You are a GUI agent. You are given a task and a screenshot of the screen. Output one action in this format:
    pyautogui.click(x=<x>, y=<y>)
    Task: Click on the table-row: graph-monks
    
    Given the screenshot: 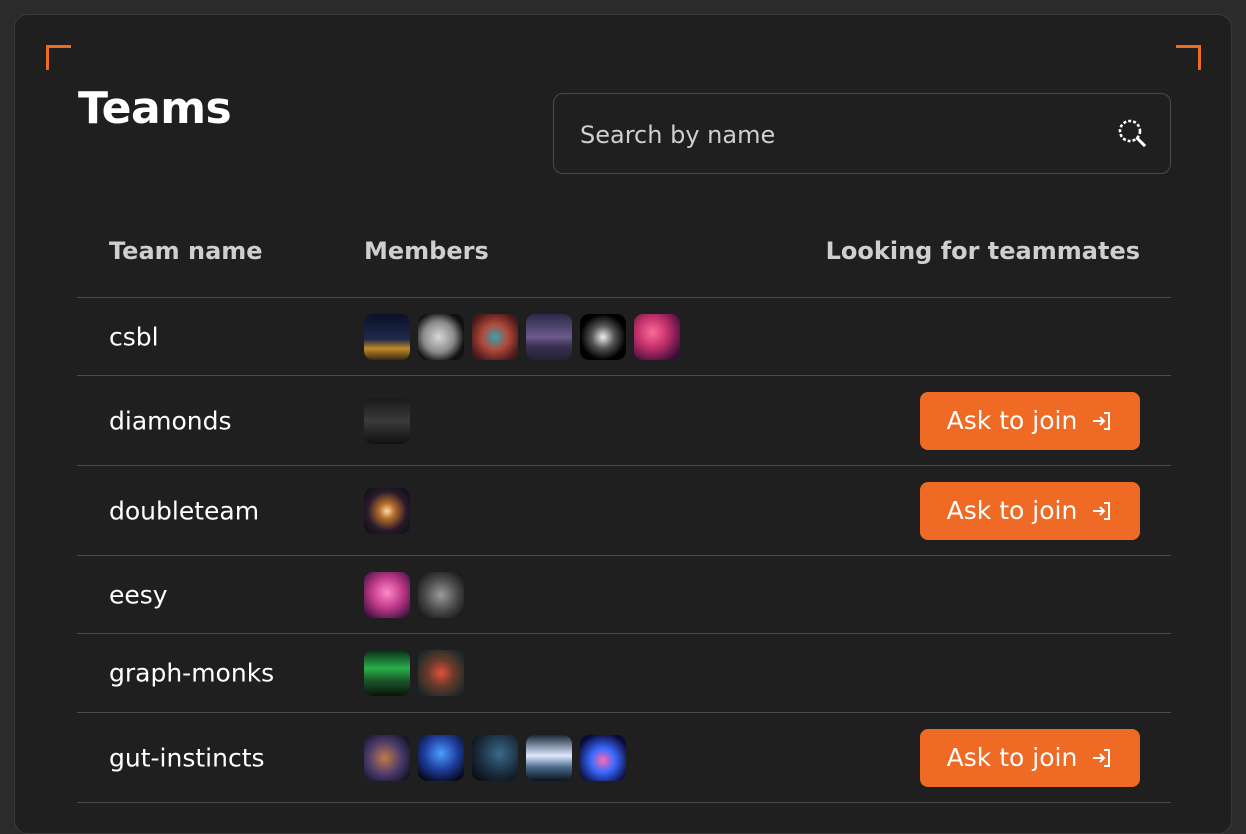 What is the action you would take?
    pyautogui.click(x=624, y=673)
    